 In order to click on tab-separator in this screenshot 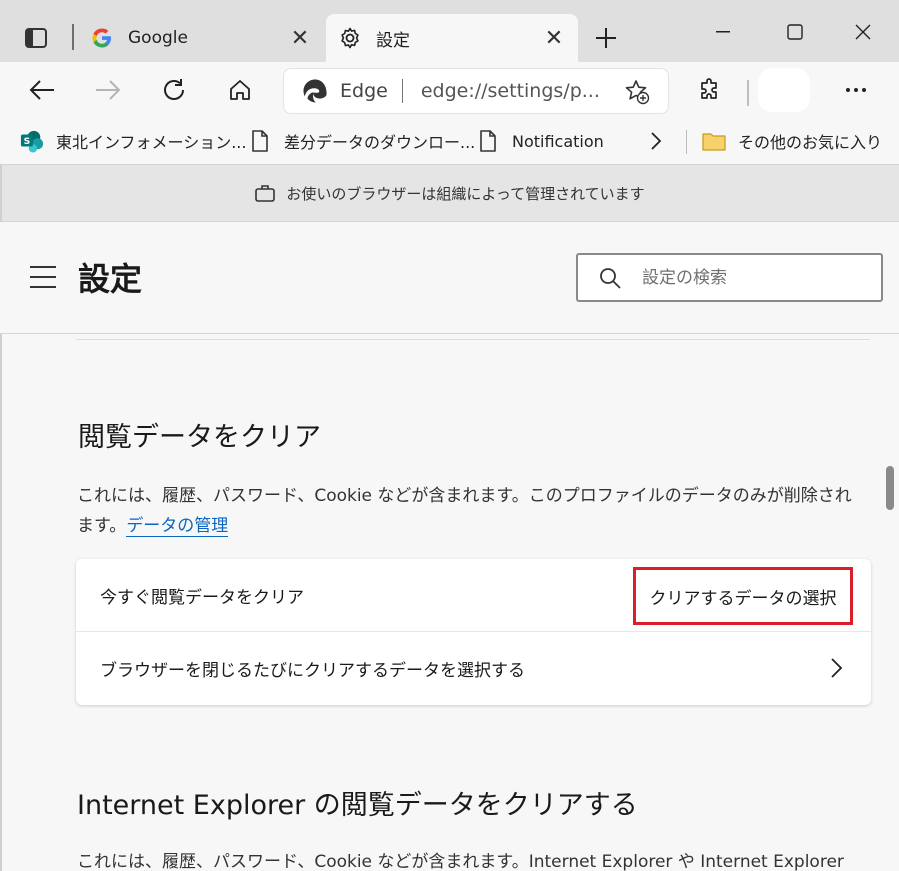, I will do `click(73, 37)`.